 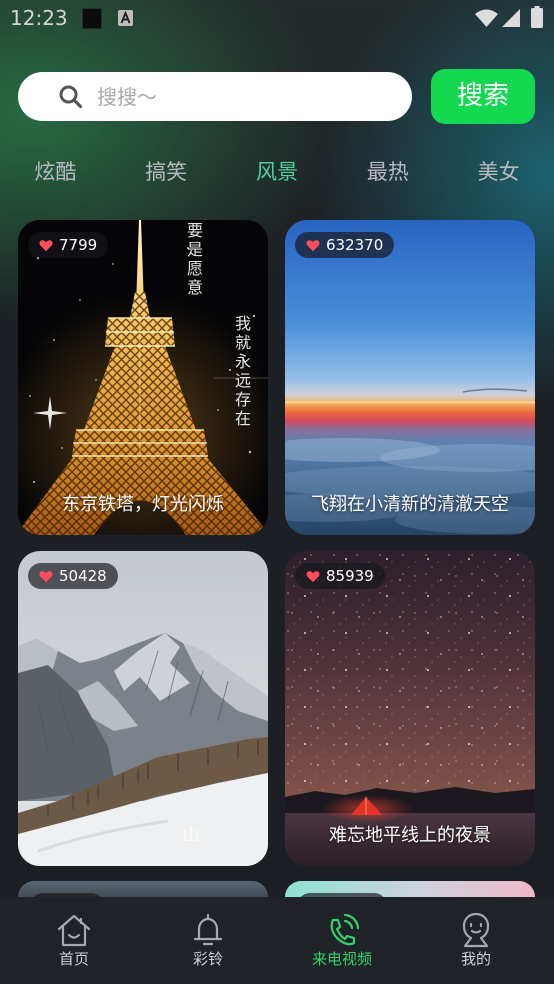 I want to click on like-badge: 7799, so click(x=68, y=245).